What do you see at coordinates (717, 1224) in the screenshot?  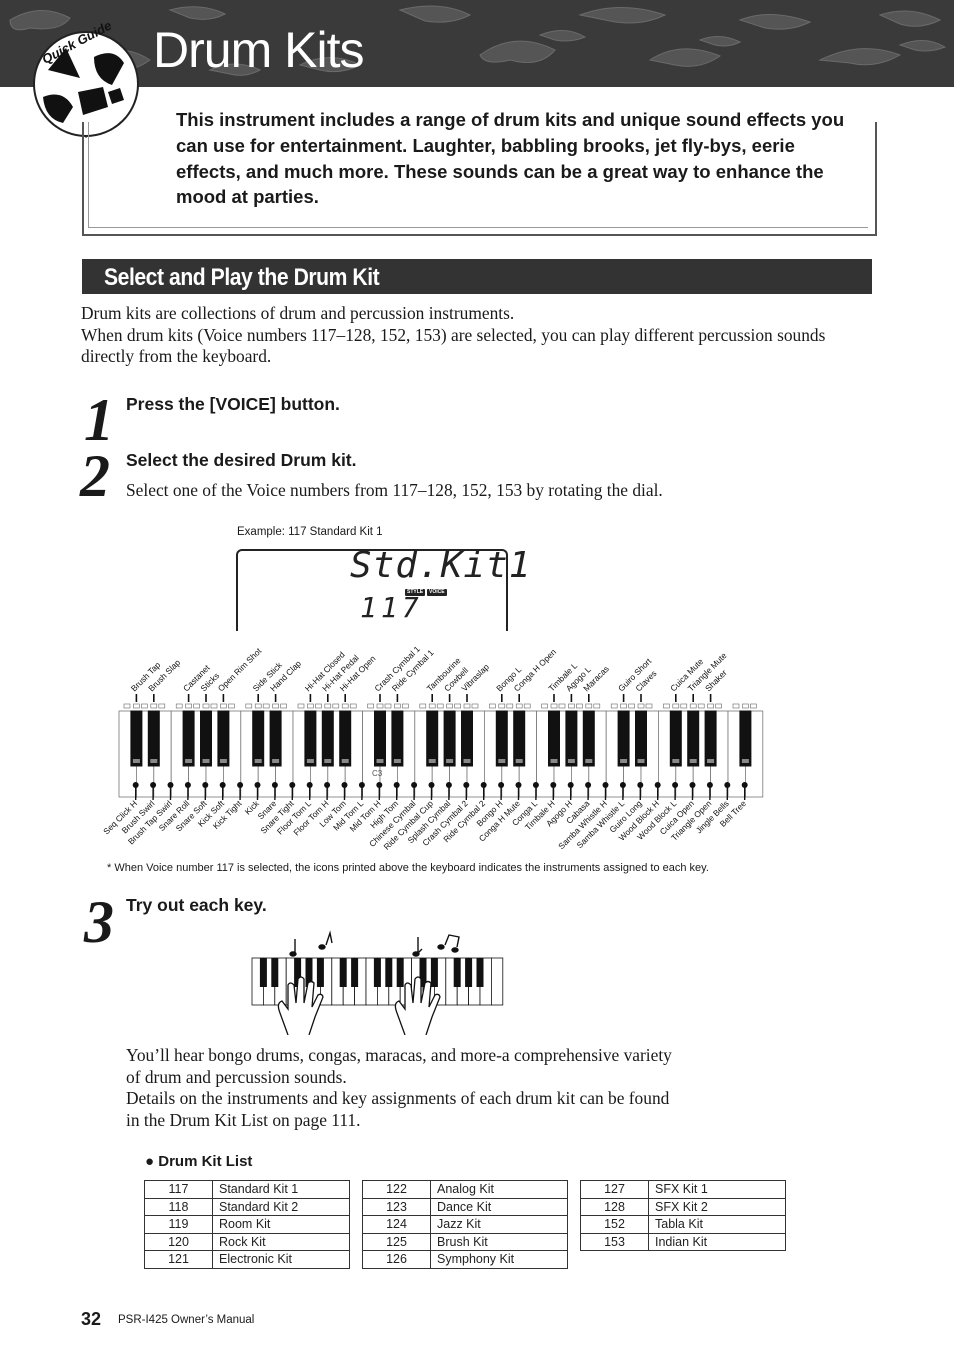 I see `kit-name: Tabla Kit` at bounding box center [717, 1224].